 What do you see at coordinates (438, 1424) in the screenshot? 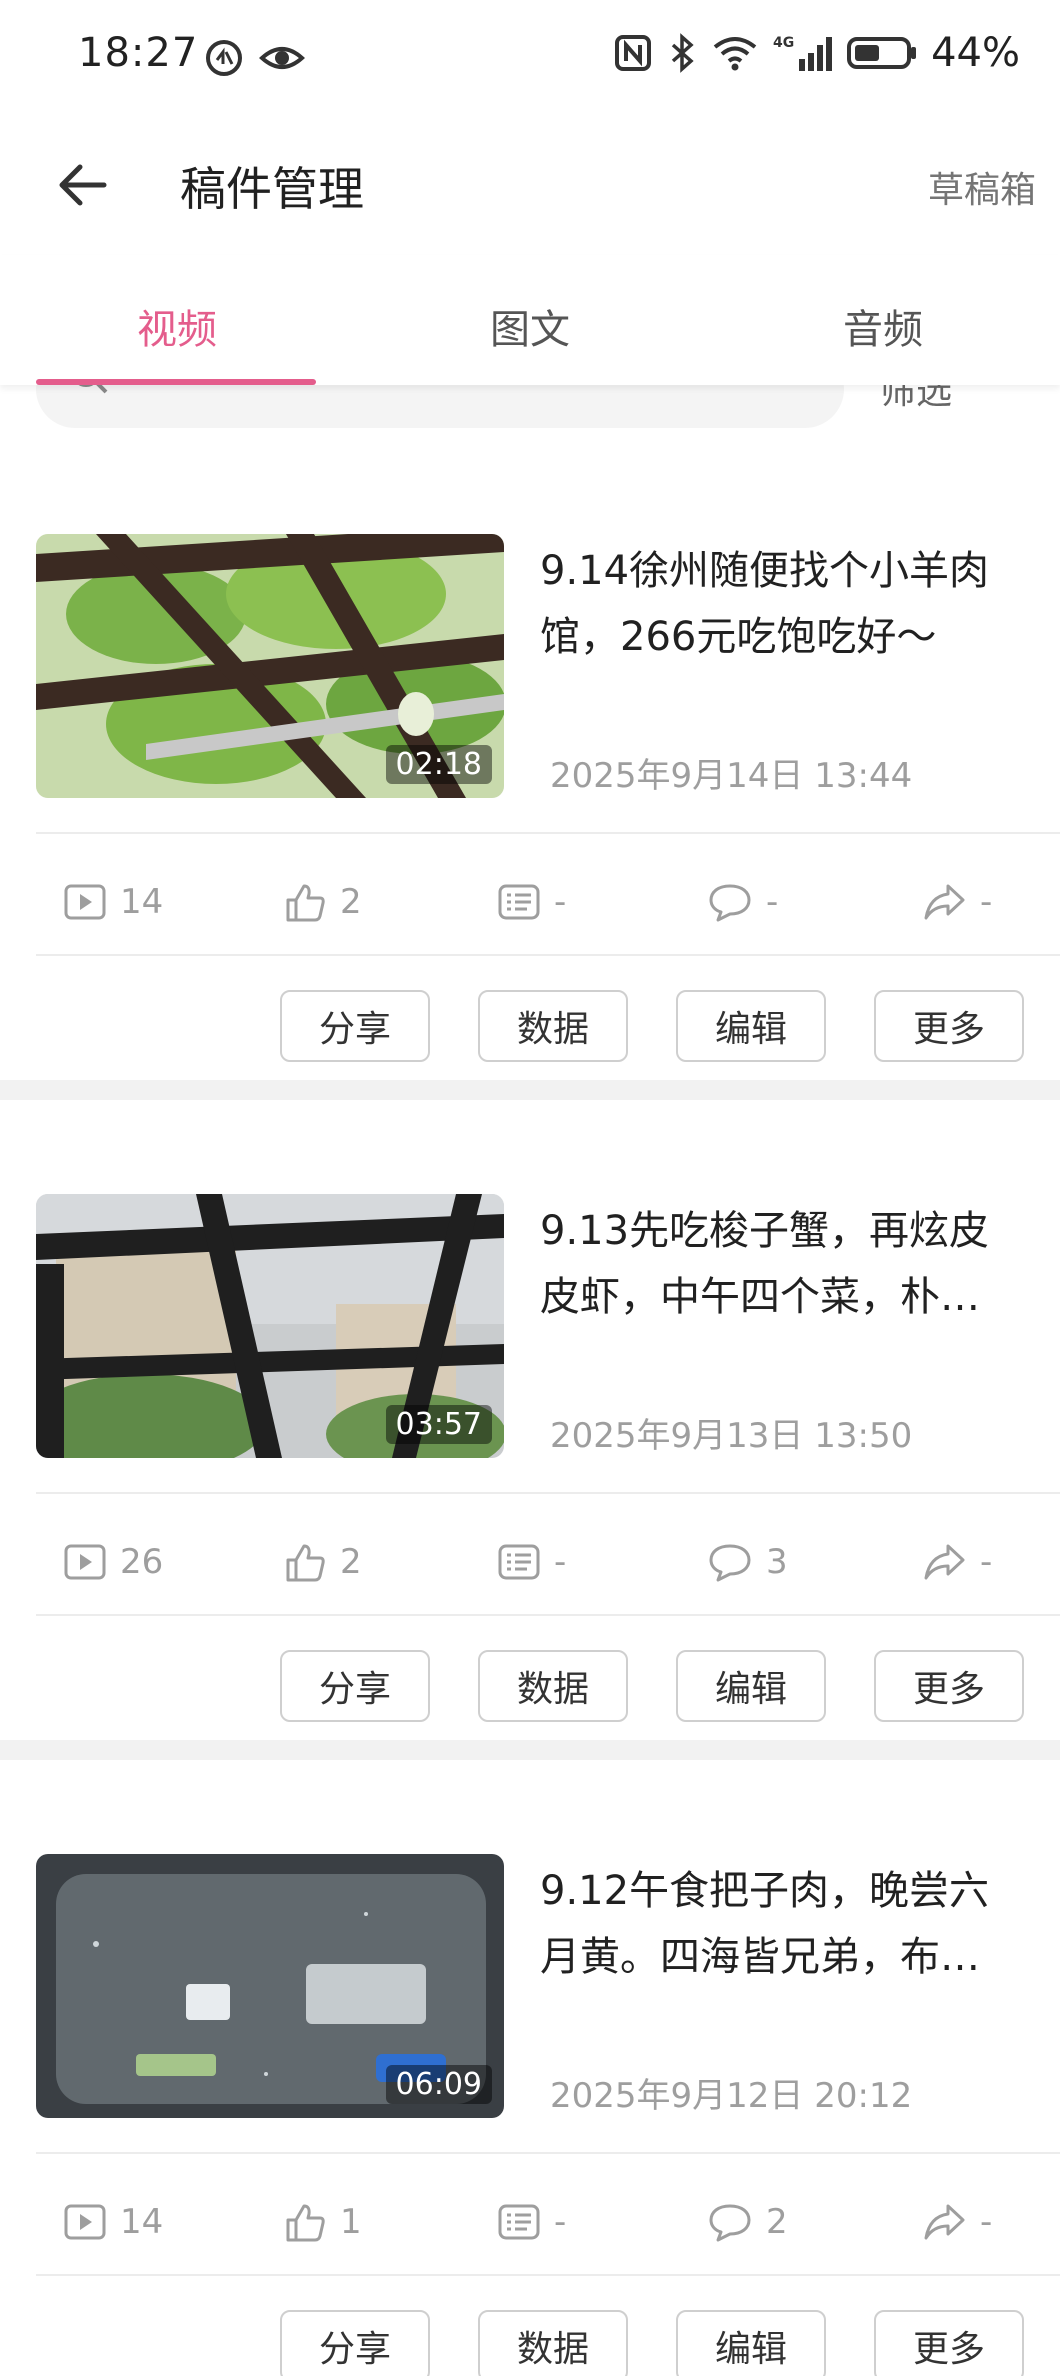
I see `video-duration: 03:57` at bounding box center [438, 1424].